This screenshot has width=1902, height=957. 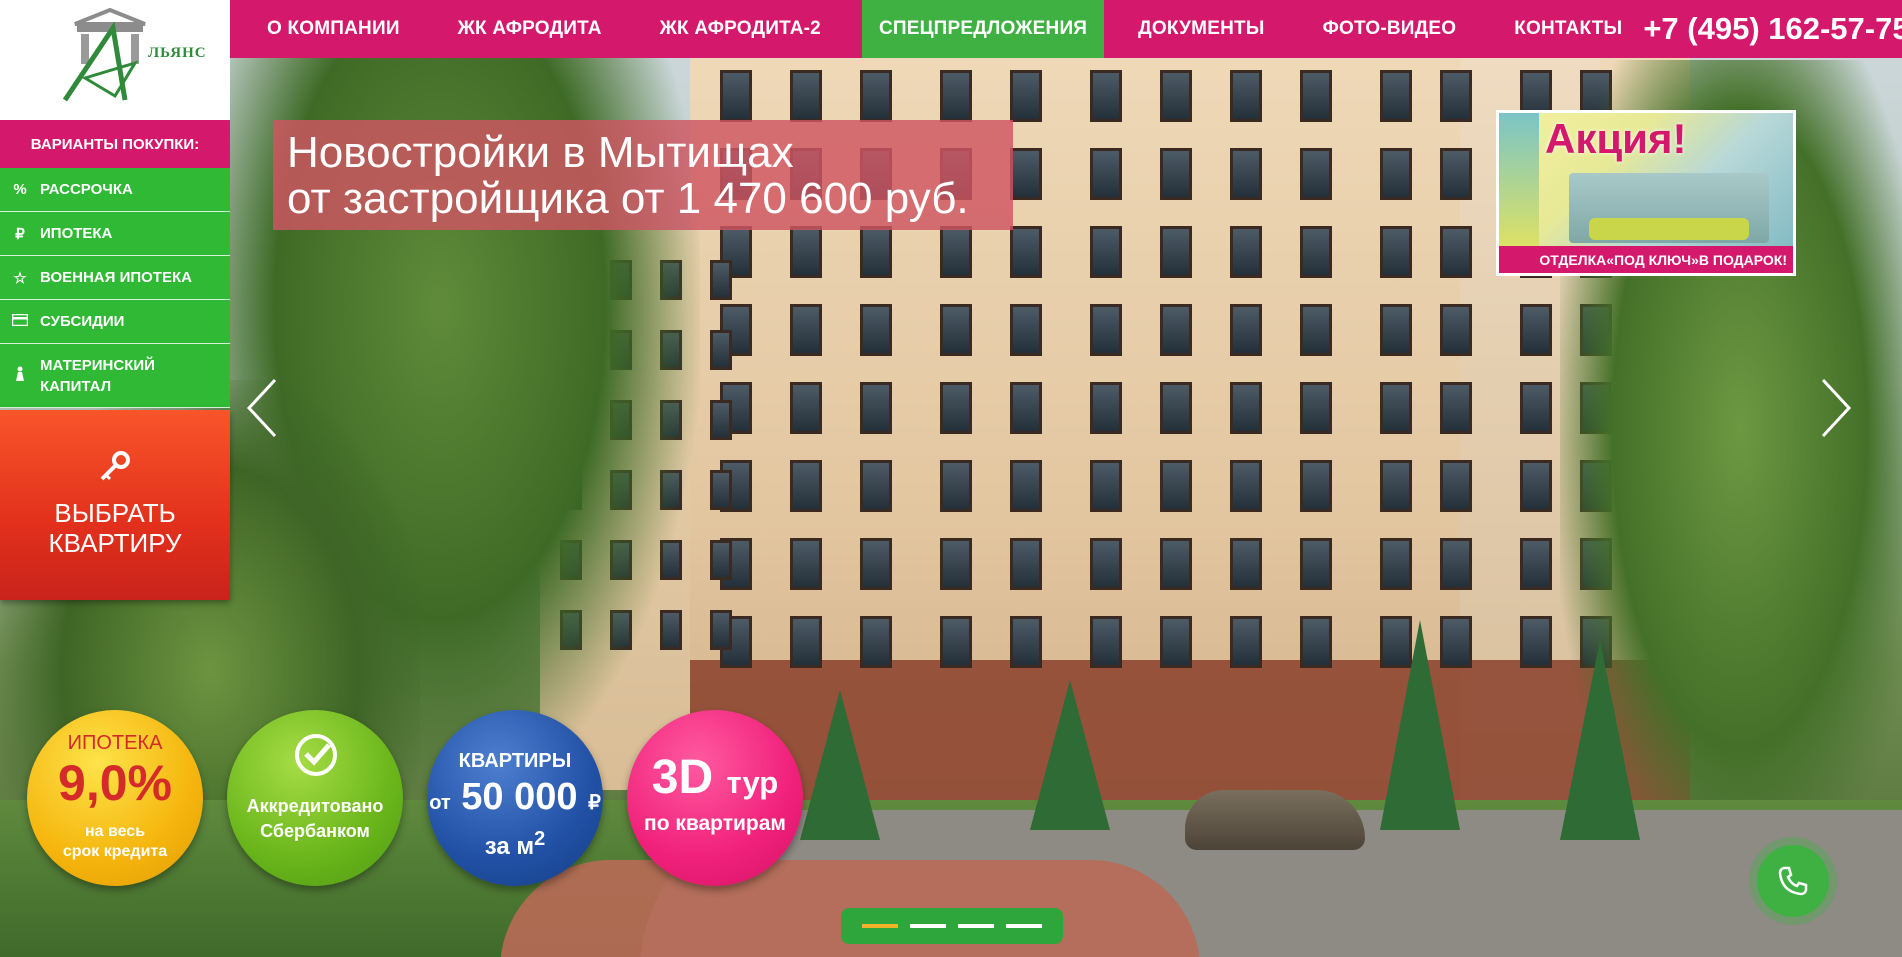 I want to click on promo-caption: ОТДЕЛКА«ПОД КЛЮЧ»В ПОДАРОК!, so click(x=1646, y=259).